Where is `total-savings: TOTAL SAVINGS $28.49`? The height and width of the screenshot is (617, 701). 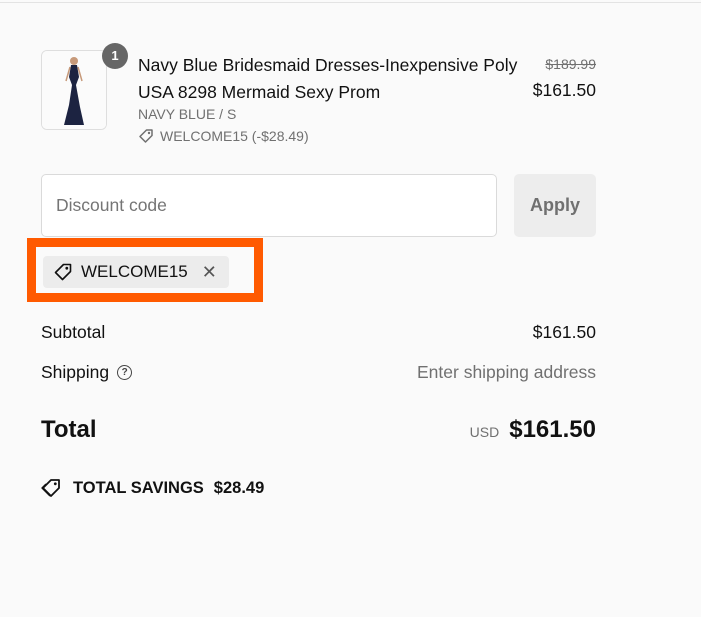
total-savings: TOTAL SAVINGS $28.49 is located at coordinates (152, 488).